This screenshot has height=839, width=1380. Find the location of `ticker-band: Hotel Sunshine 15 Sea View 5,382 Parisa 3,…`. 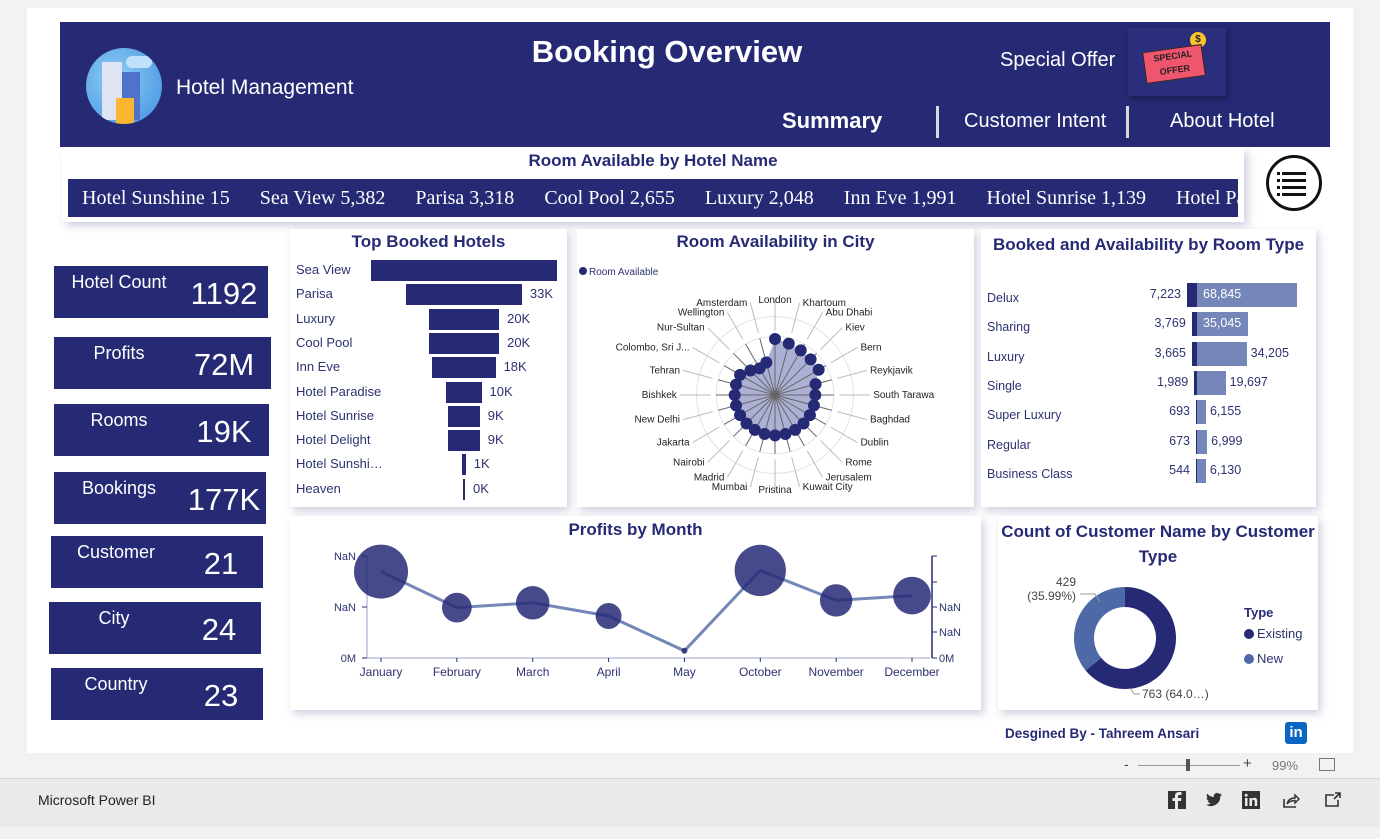

ticker-band: Hotel Sunshine 15 Sea View 5,382 Parisa 3,… is located at coordinates (653, 198).